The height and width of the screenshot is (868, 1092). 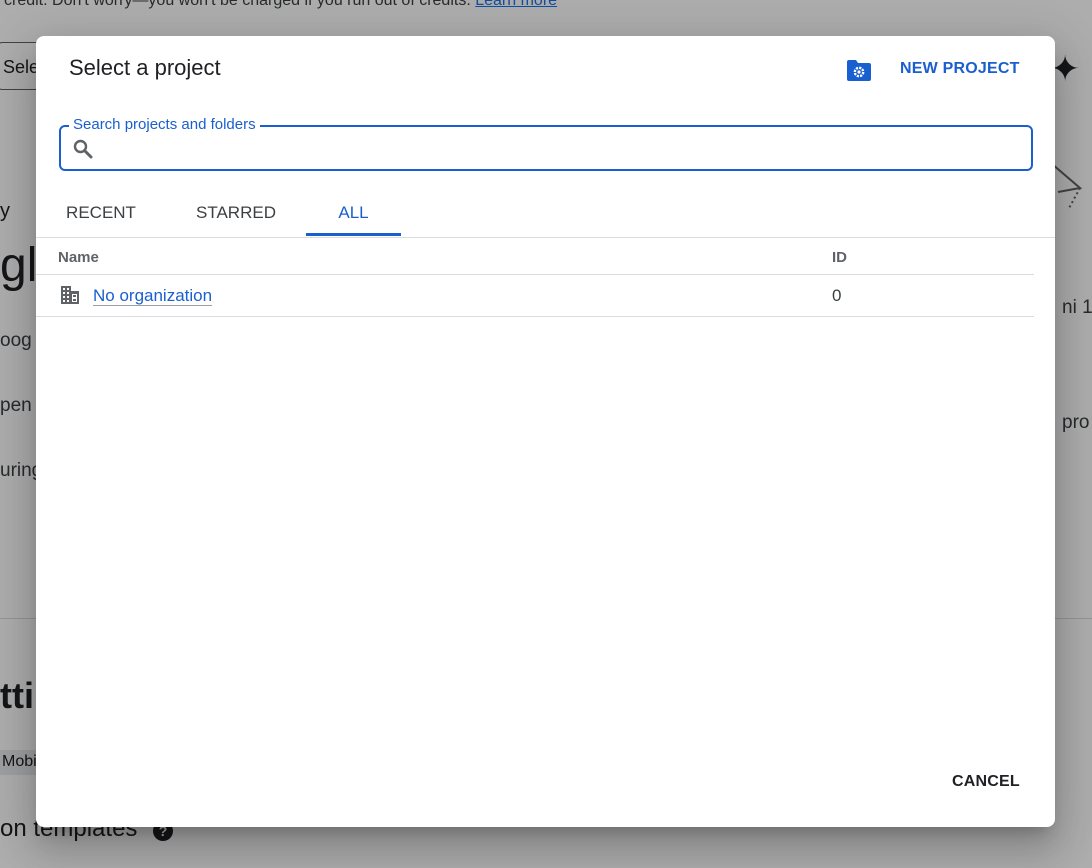 I want to click on project-tabs: RECENT STARRED ALL, so click(x=545, y=217).